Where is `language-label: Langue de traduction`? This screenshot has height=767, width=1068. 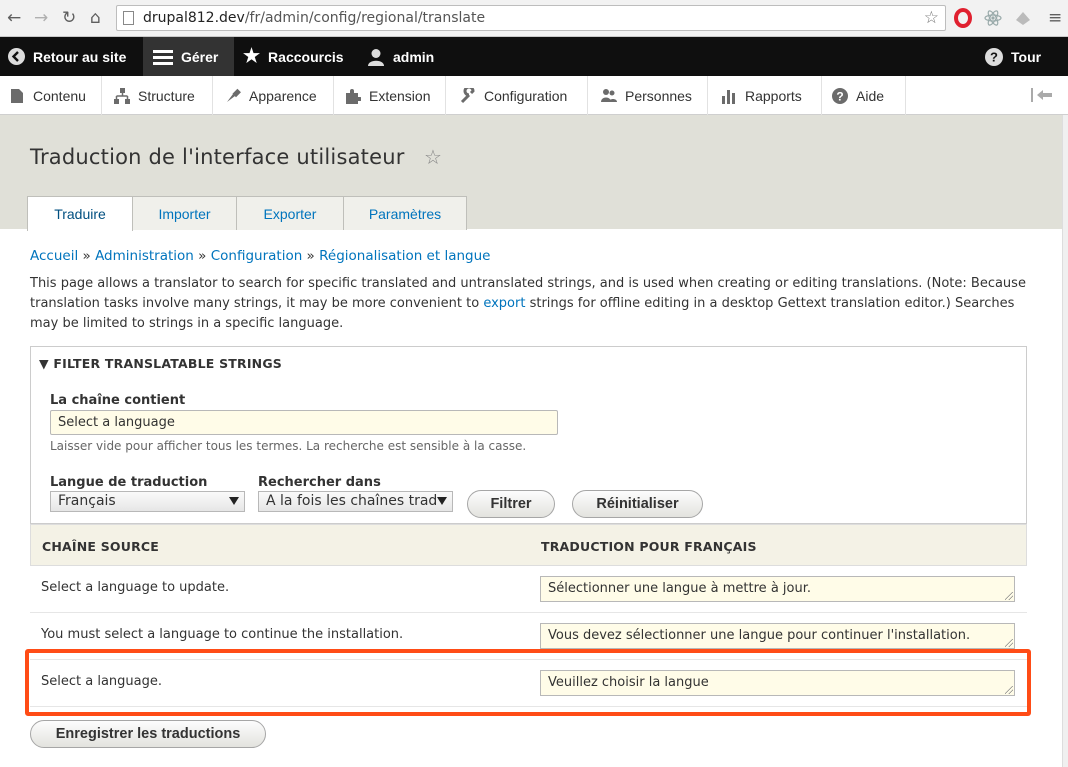
language-label: Langue de traduction is located at coordinates (129, 482).